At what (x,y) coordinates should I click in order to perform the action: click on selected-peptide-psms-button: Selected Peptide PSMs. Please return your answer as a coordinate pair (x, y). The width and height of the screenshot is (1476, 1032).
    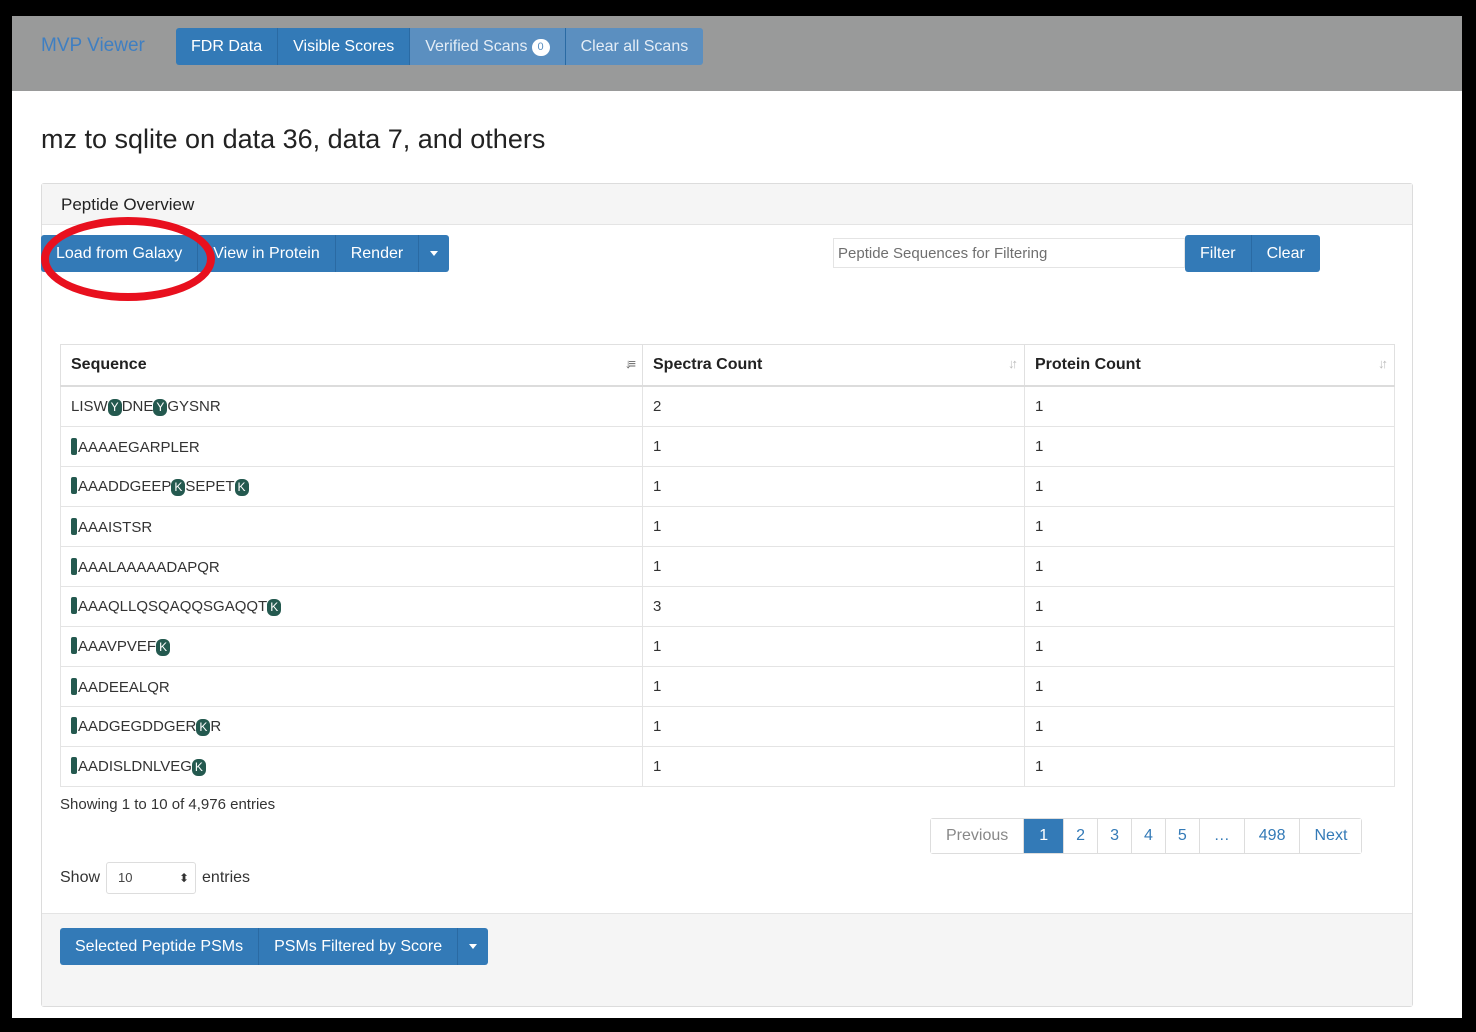
    Looking at the image, I should click on (160, 946).